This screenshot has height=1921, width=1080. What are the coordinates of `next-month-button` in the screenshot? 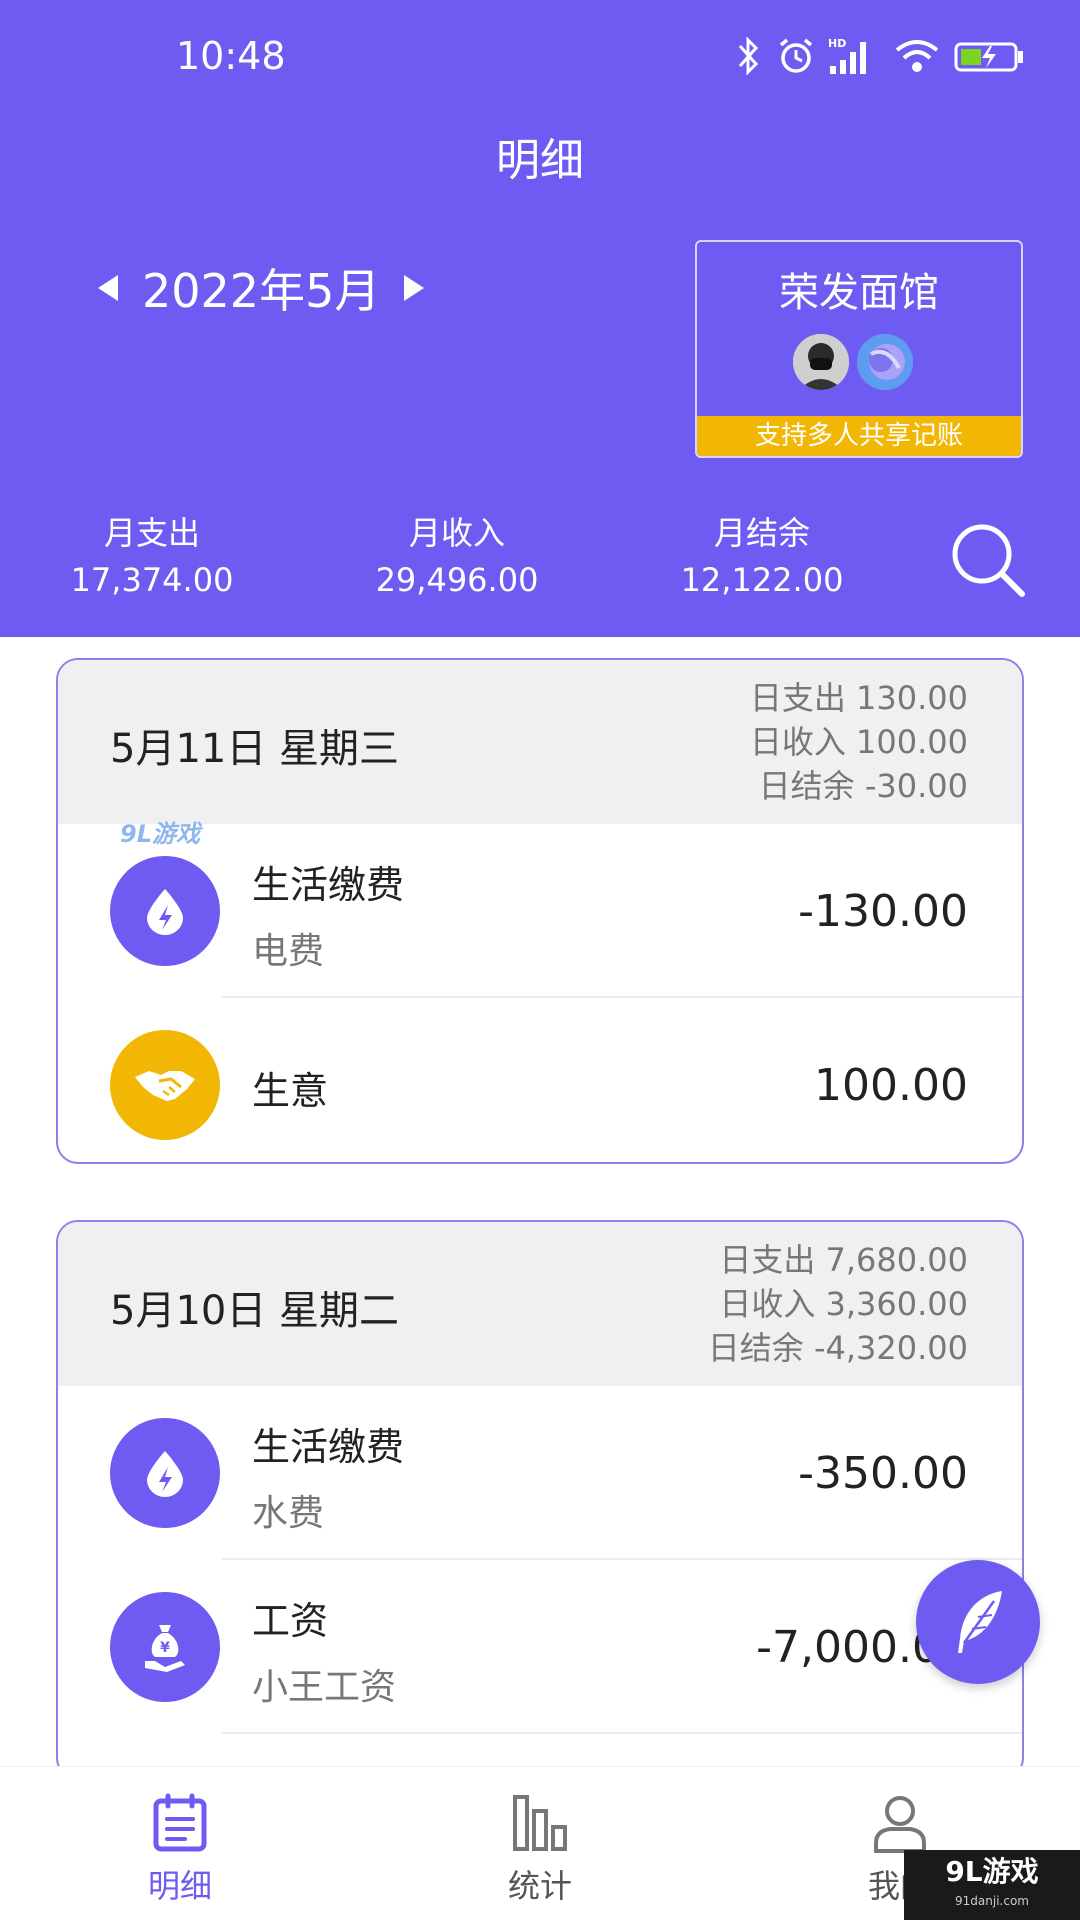 It's located at (414, 288).